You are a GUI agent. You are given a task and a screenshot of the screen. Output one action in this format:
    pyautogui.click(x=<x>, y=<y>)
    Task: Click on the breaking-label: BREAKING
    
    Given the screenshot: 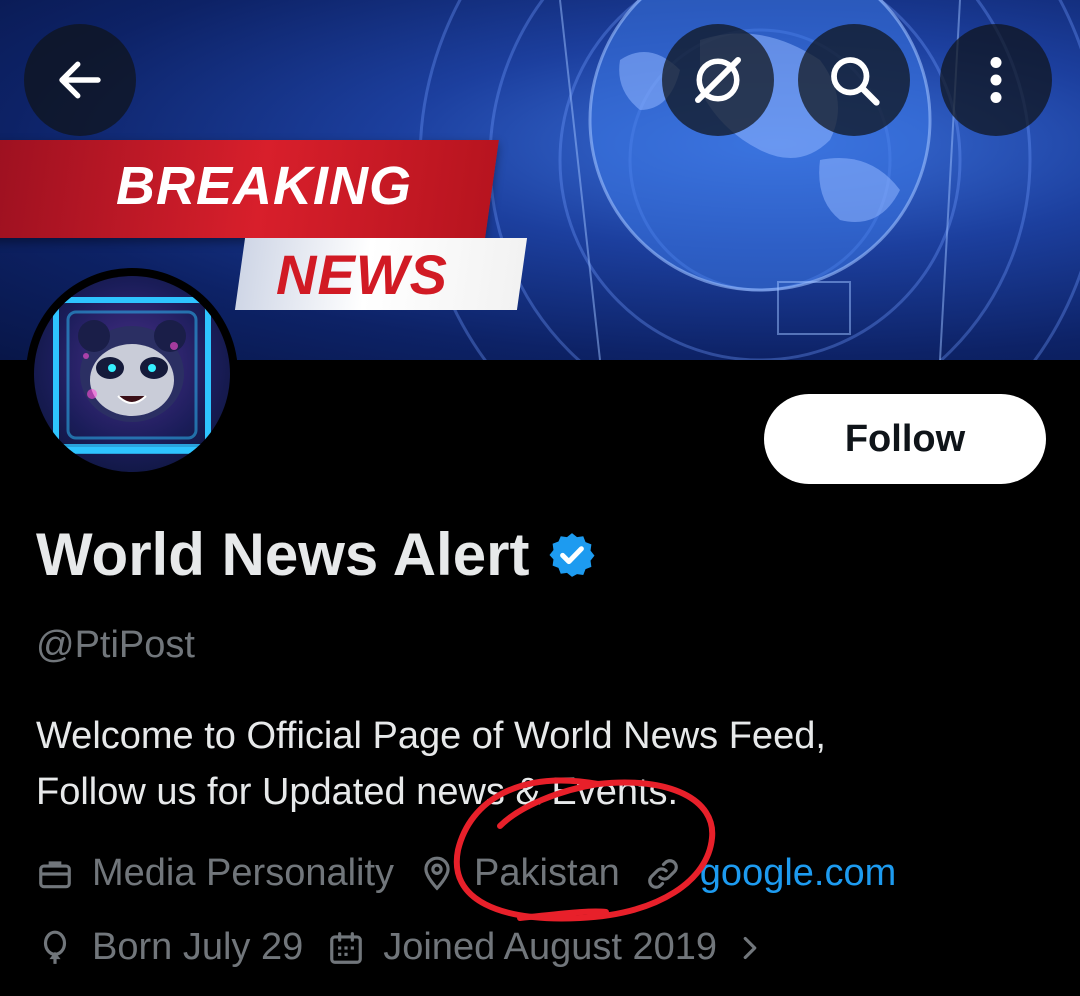 What is the action you would take?
    pyautogui.click(x=264, y=186)
    